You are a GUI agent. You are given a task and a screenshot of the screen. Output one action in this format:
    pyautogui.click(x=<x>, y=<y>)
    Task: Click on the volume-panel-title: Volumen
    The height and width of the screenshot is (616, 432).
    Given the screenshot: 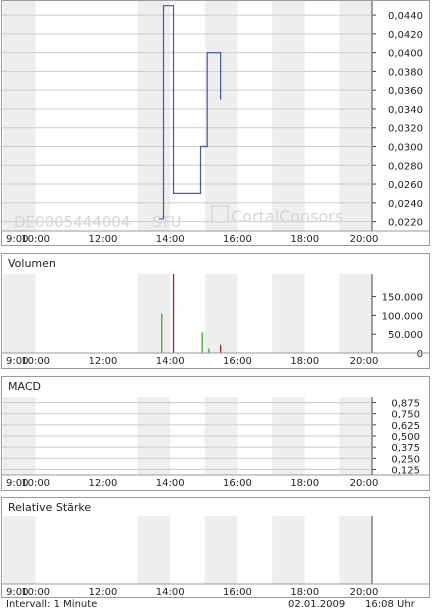 What is the action you would take?
    pyautogui.click(x=32, y=263)
    